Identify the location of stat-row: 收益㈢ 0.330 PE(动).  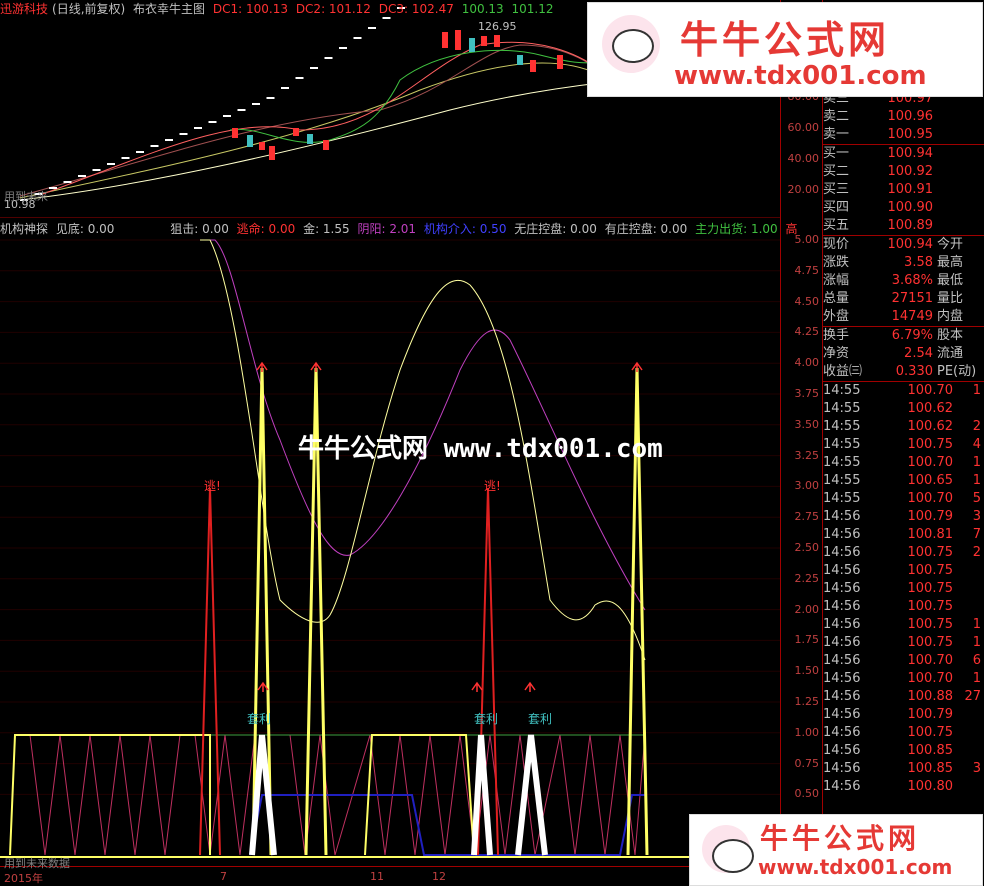
(903, 372).